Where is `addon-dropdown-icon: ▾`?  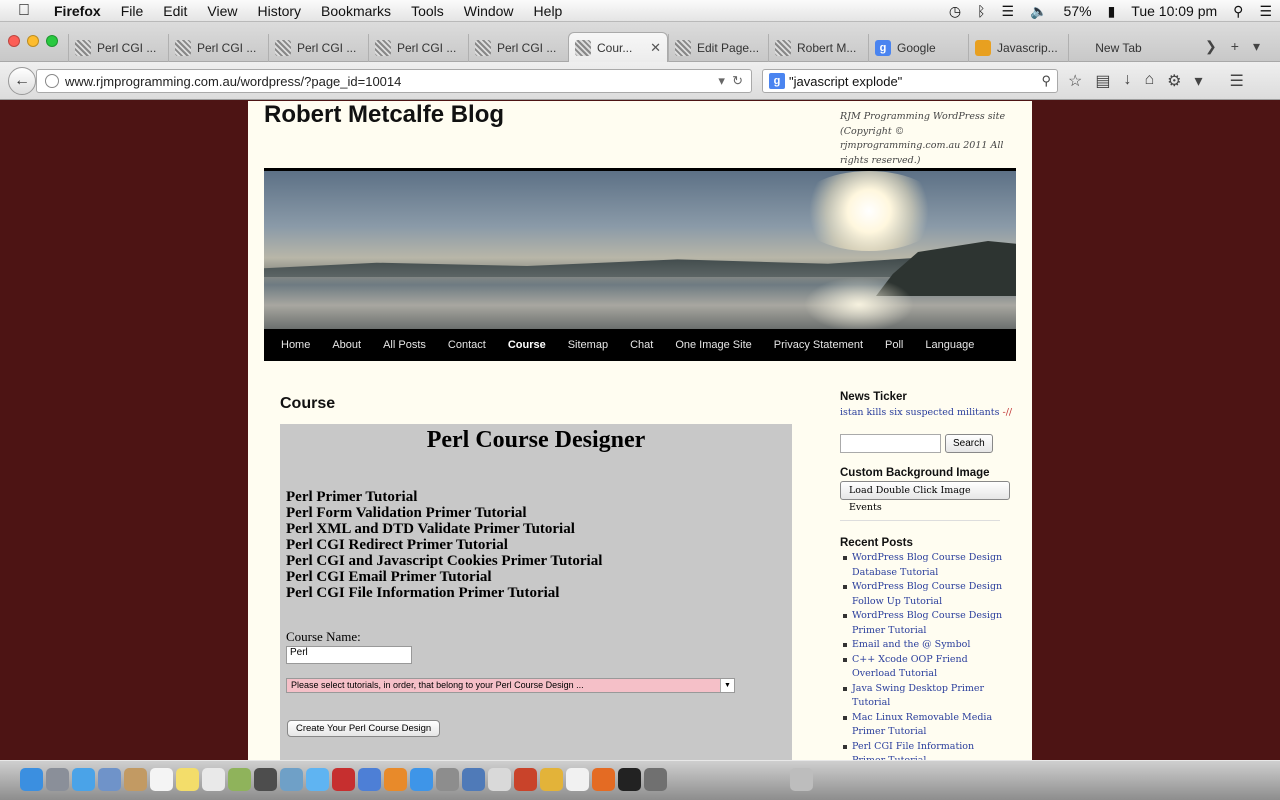
addon-dropdown-icon: ▾ is located at coordinates (1198, 81).